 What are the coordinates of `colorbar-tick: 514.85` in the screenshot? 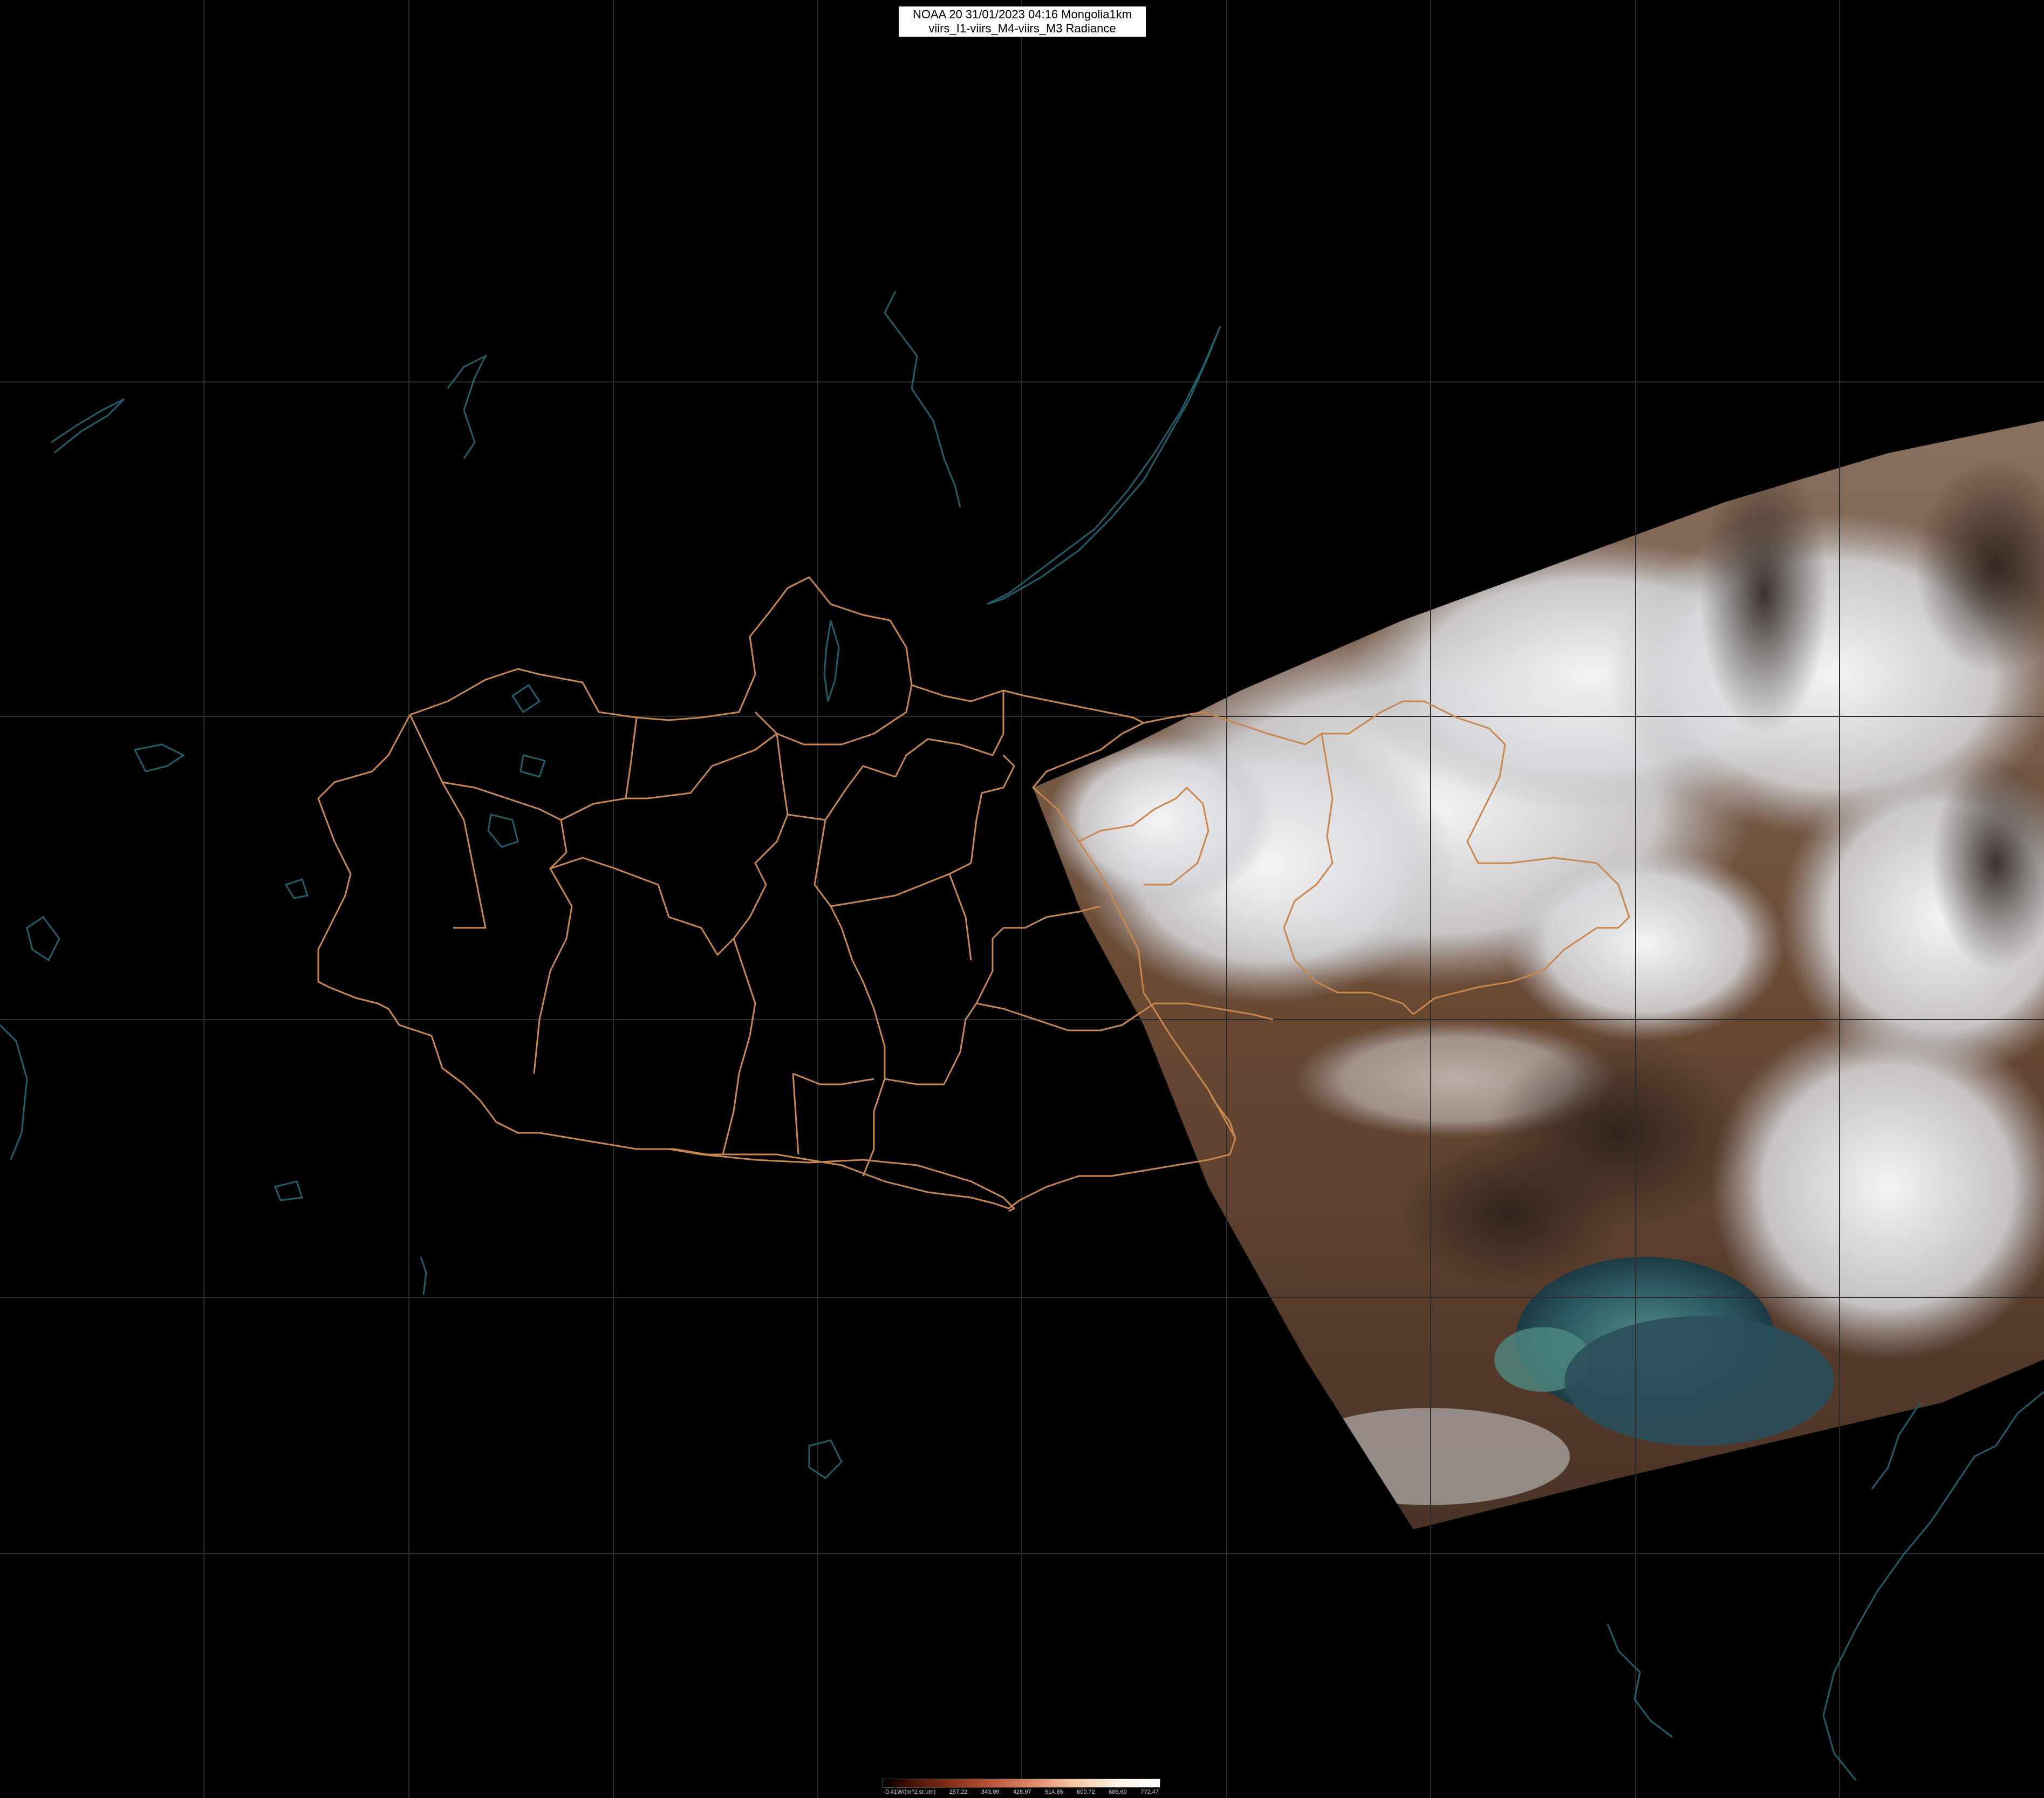 It's located at (1054, 1792).